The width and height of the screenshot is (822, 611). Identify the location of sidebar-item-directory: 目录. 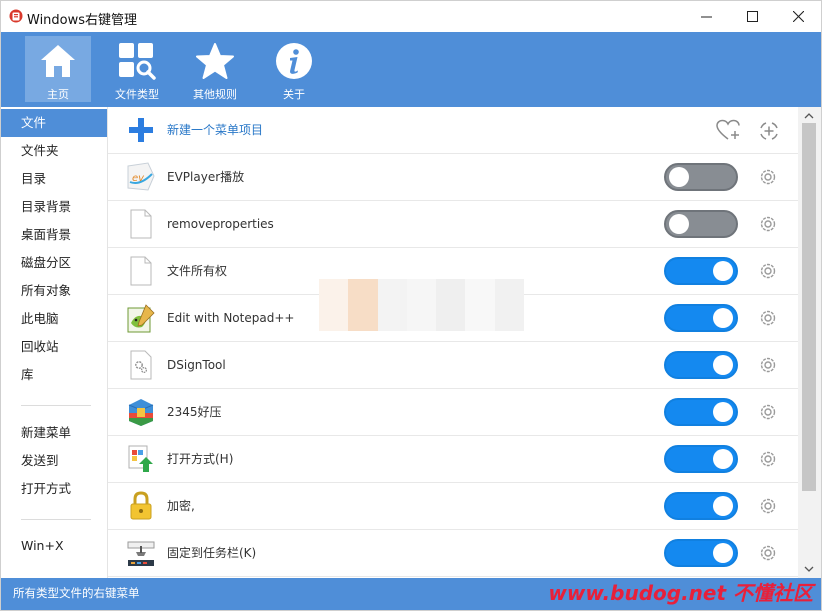
(54, 179).